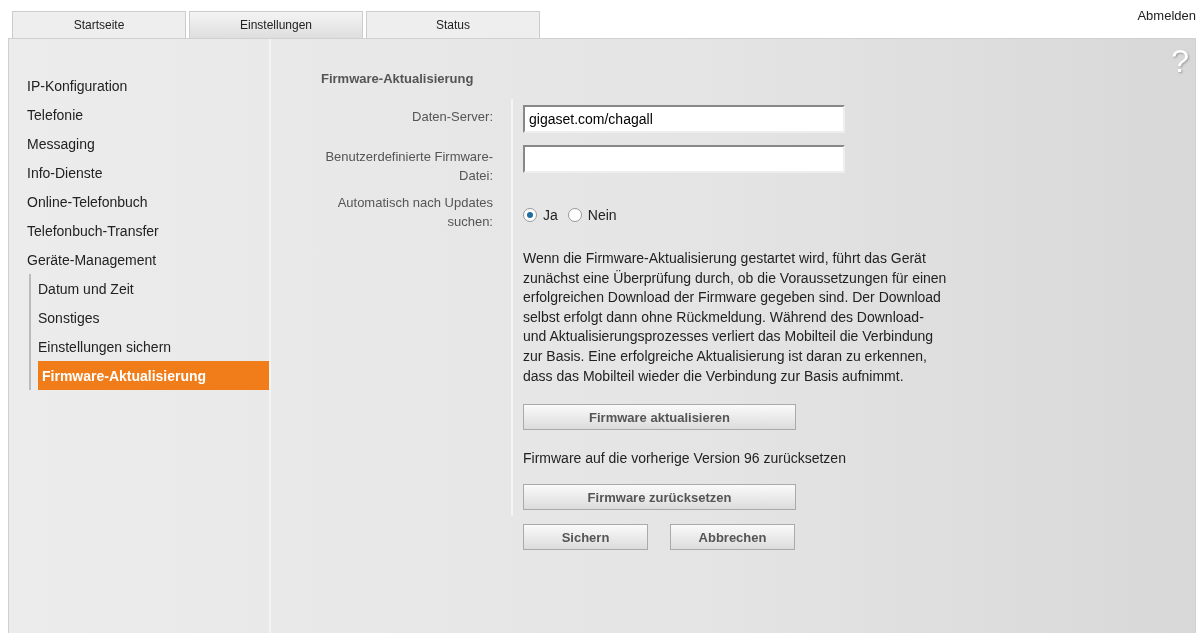 The width and height of the screenshot is (1202, 633). Describe the element at coordinates (659, 497) in the screenshot. I see `revert-button: Firmware zurücksetzen` at that location.